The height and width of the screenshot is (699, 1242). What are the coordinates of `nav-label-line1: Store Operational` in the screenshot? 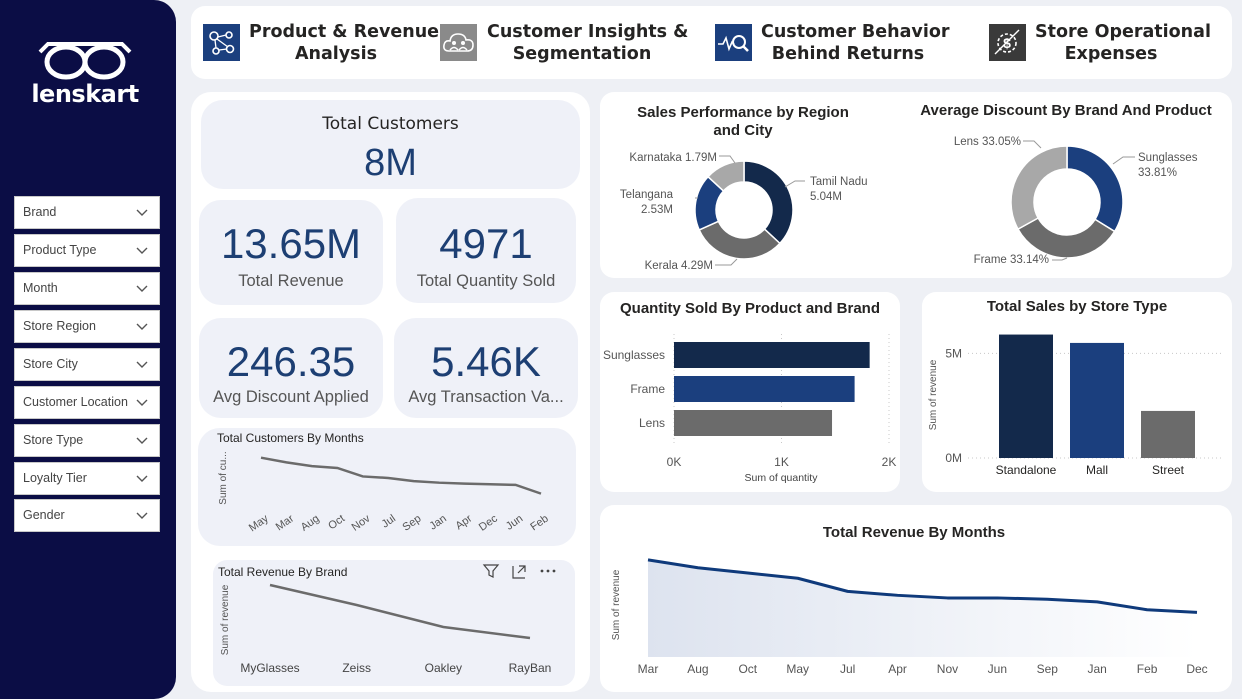 It's located at (1123, 32).